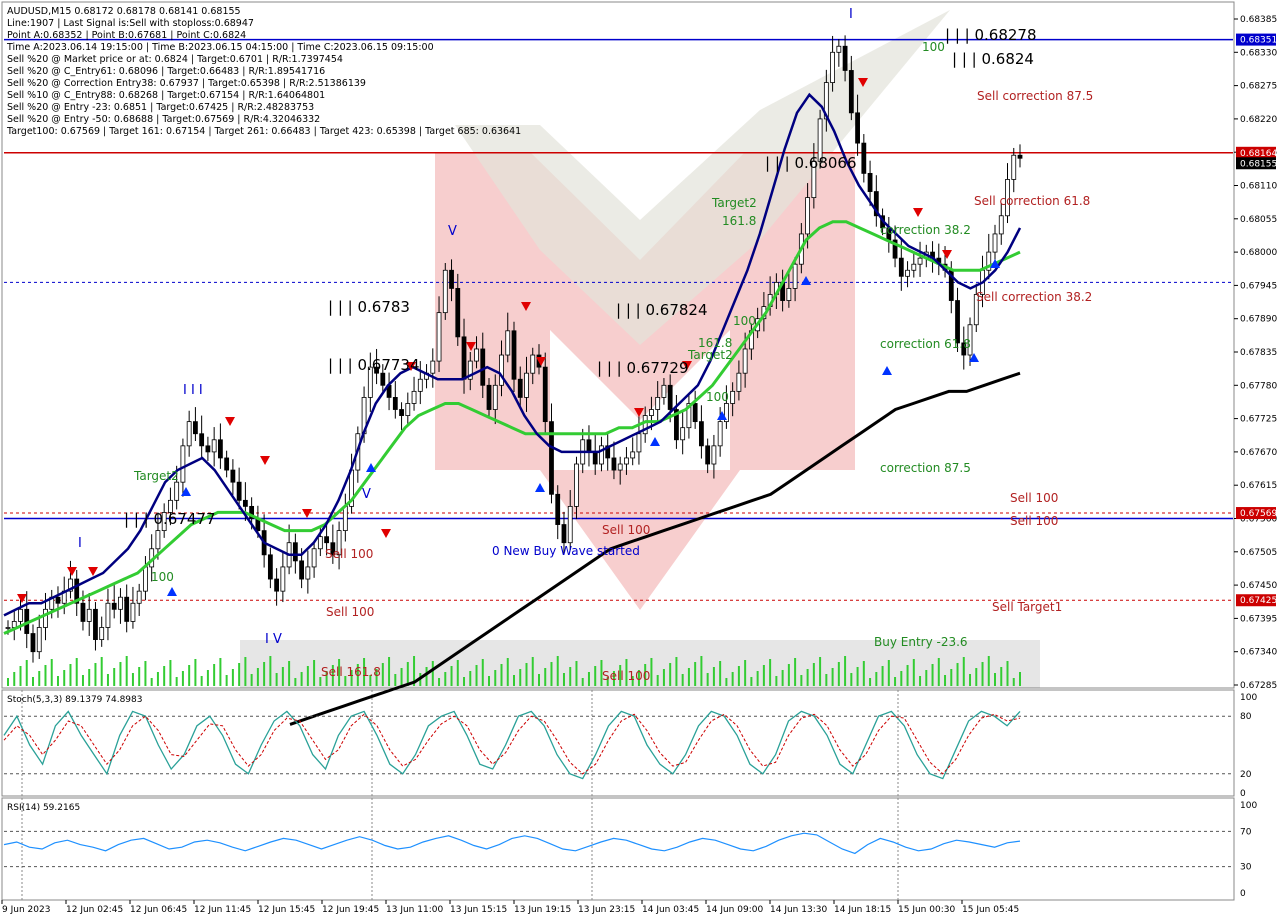 The image size is (1280, 920). Describe the element at coordinates (1248, 698) in the screenshot. I see `stoch-level-label: 100` at that location.